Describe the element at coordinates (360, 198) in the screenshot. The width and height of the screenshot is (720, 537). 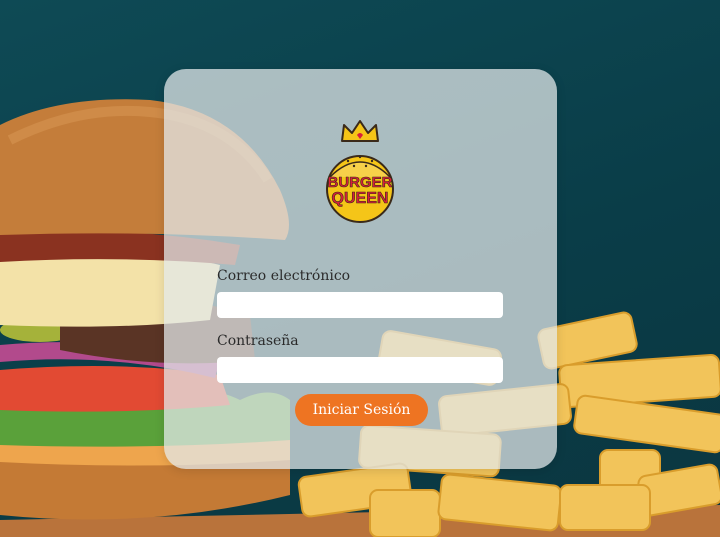
I see `svg-text: QUEEN` at that location.